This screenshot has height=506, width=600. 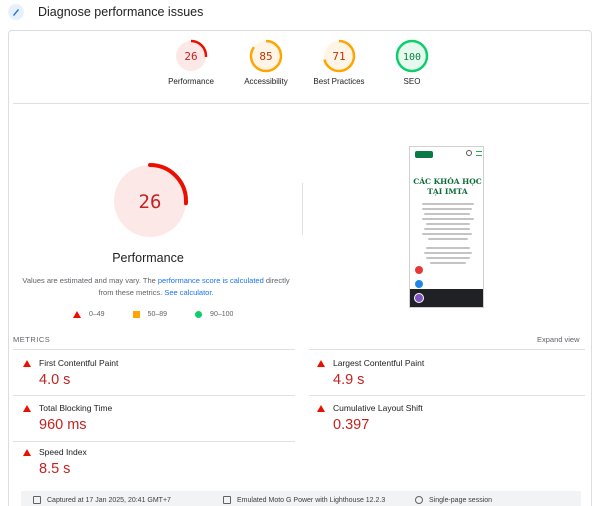 I want to click on legend-average: 50–89, so click(x=149, y=314).